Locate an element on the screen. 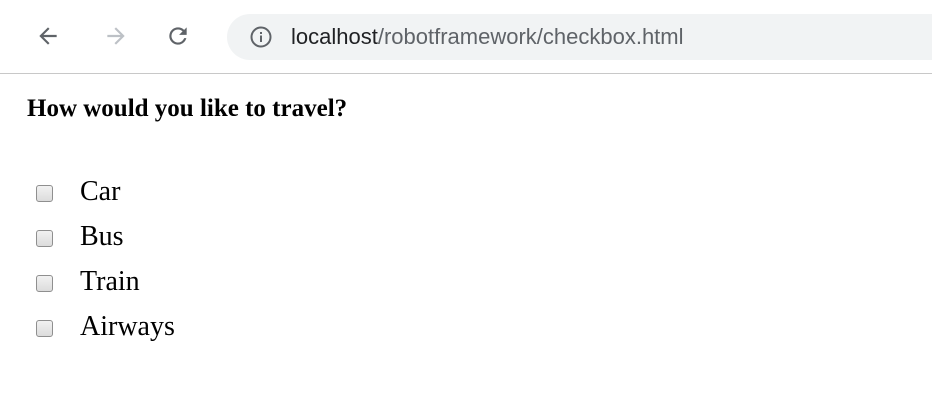 The image size is (932, 410). car-label: Car is located at coordinates (100, 191).